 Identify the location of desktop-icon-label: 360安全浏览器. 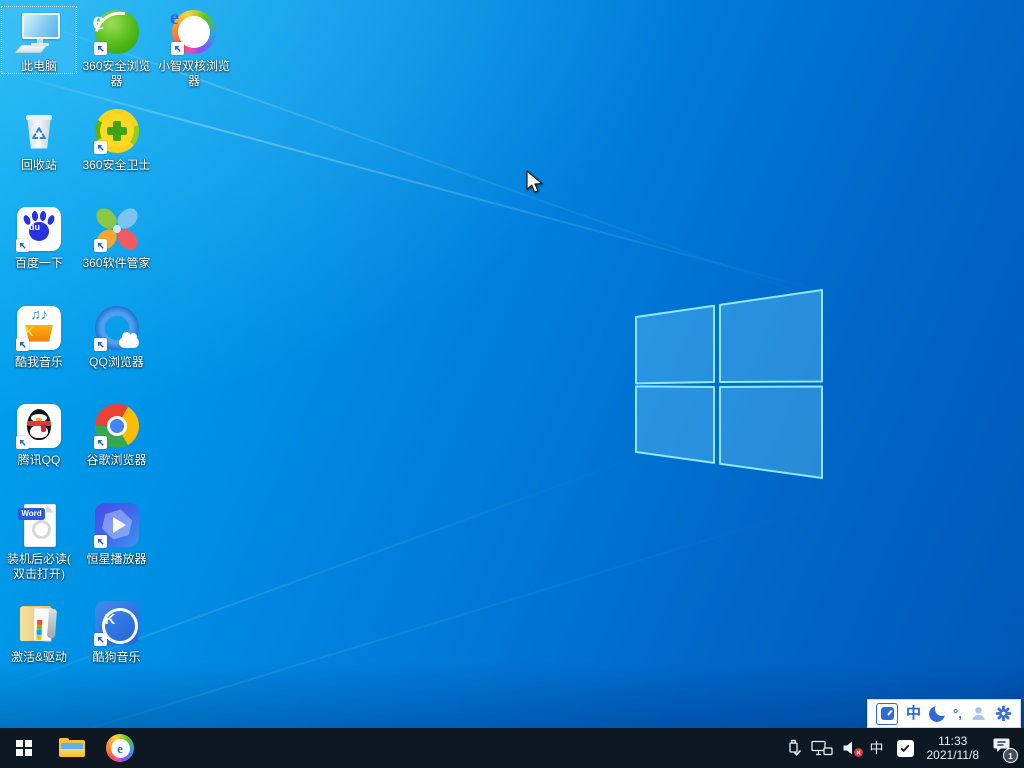
(116, 73).